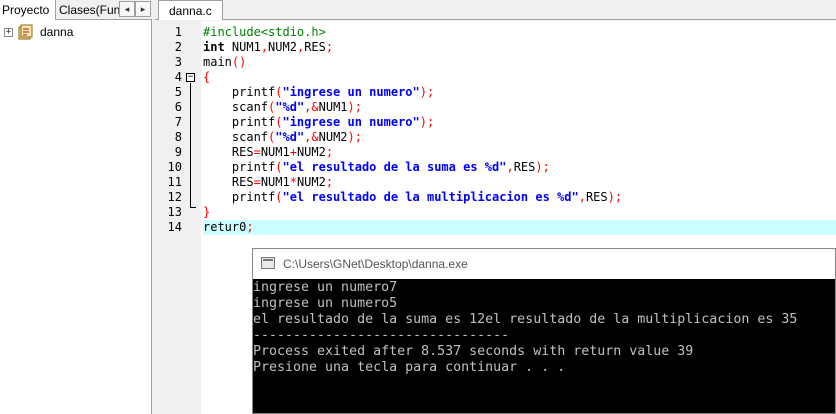  Describe the element at coordinates (519, 152) in the screenshot. I see `code-line: RES=NUM1+NUM2;` at that location.